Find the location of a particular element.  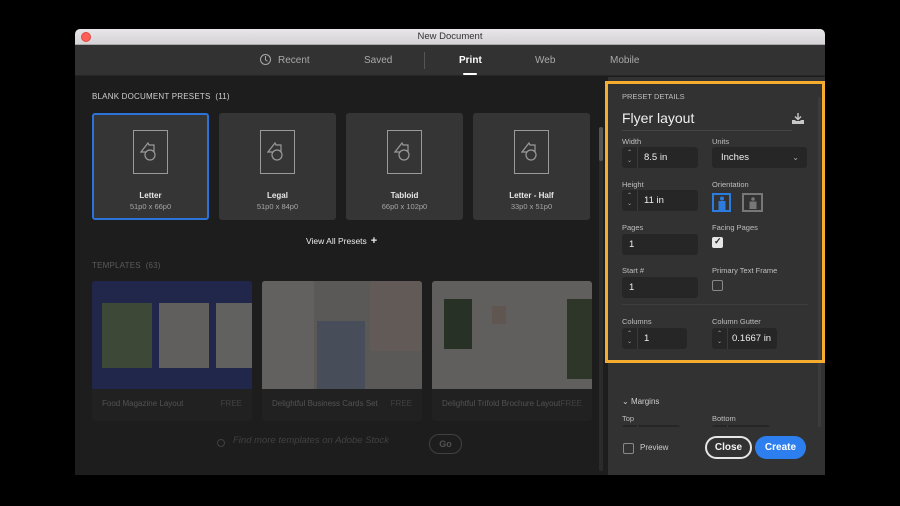

margin-bottom-label: Bottom is located at coordinates (724, 418).